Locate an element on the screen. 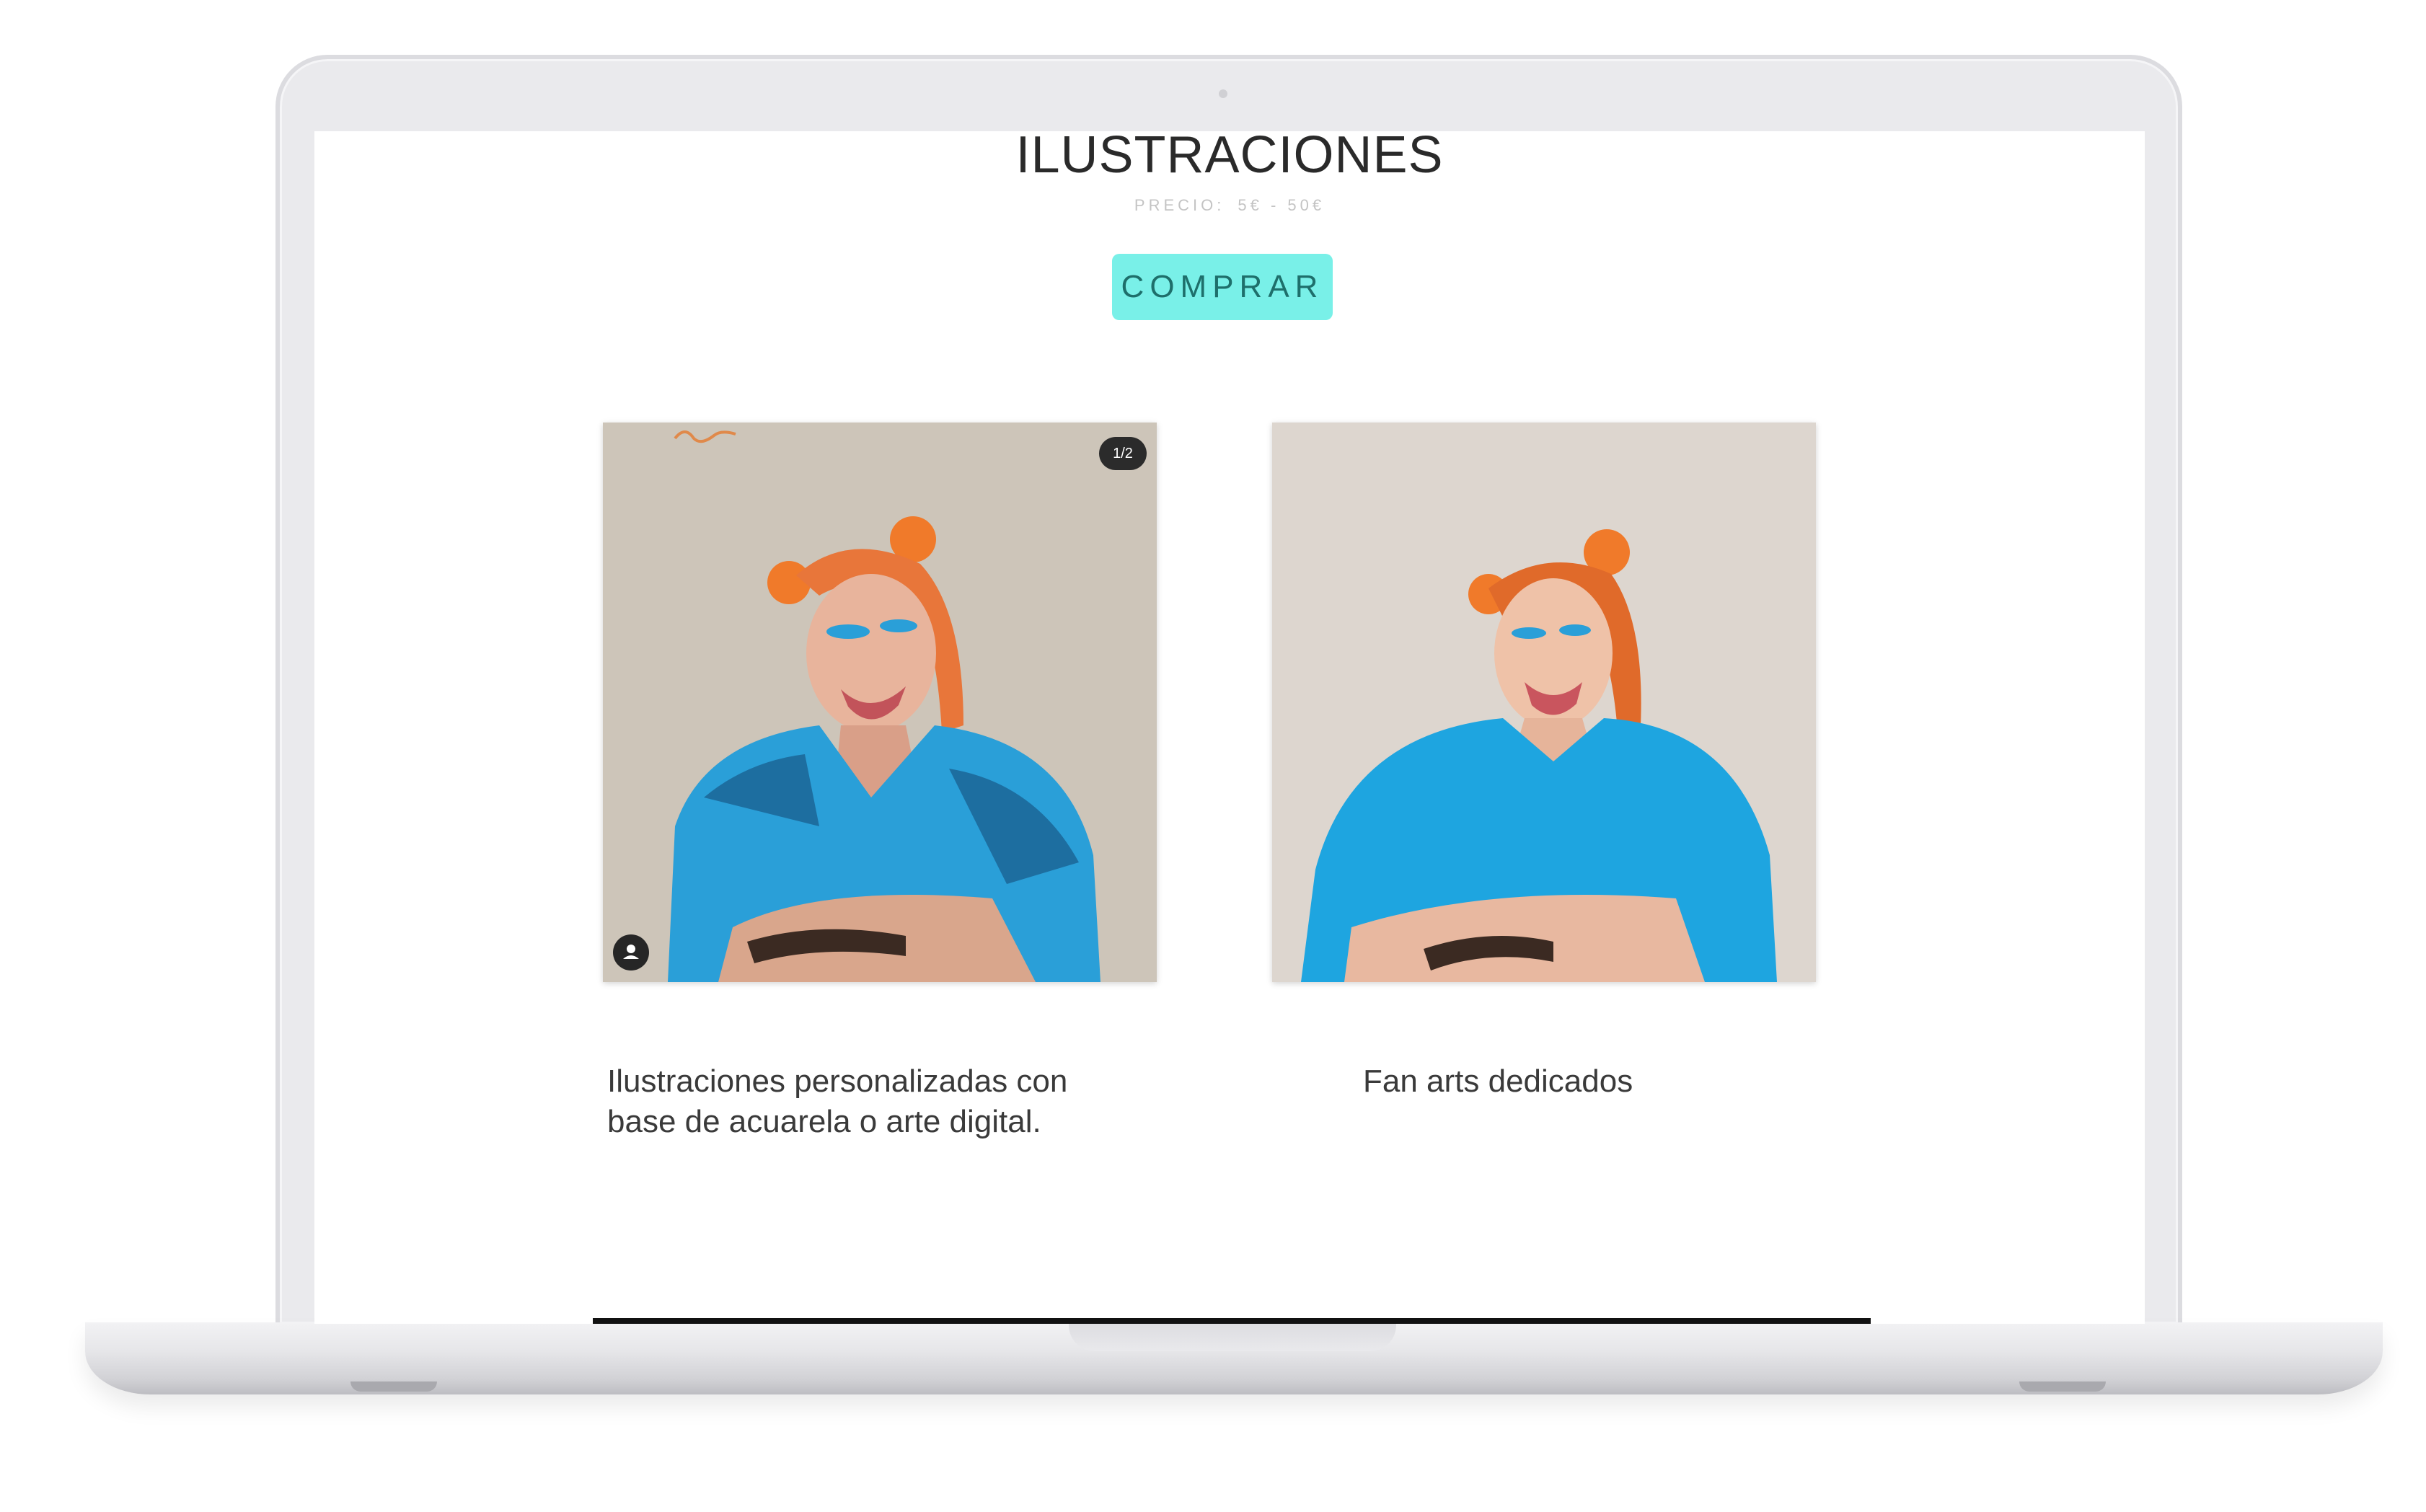  laptop-foot-right is located at coordinates (2062, 1386).